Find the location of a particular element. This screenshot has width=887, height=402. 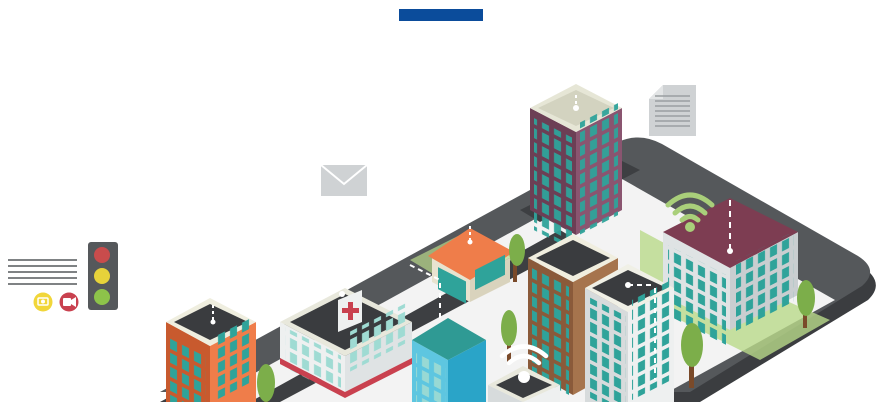

traffic-light-icon is located at coordinates (103, 276).